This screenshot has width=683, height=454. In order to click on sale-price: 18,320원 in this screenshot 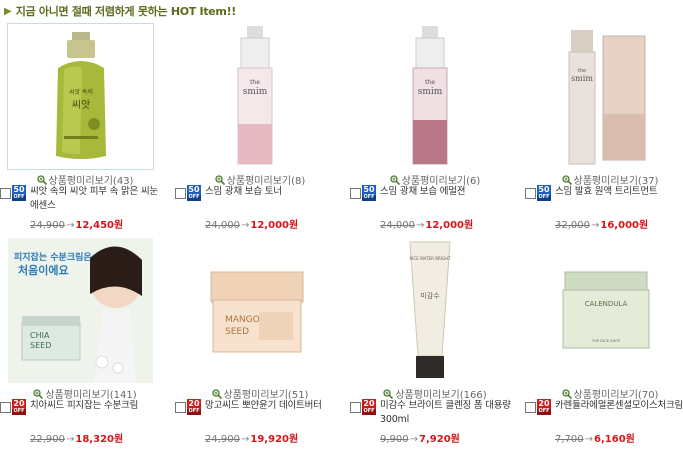, I will do `click(99, 439)`.